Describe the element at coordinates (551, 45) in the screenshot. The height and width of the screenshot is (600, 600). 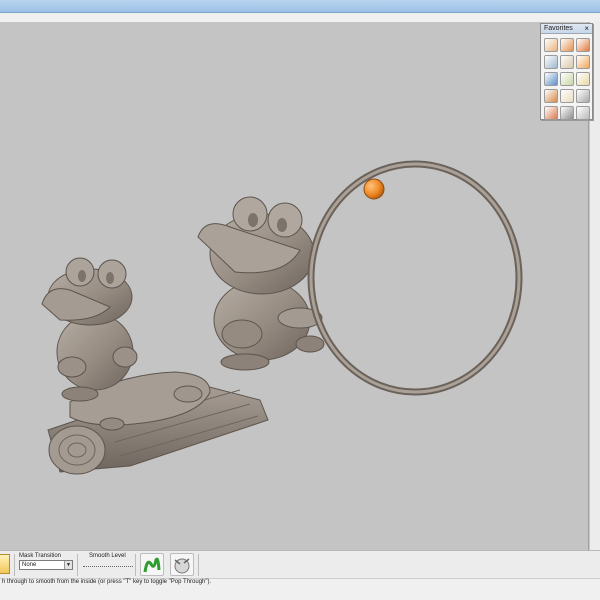
I see `clay-tool-icon` at that location.